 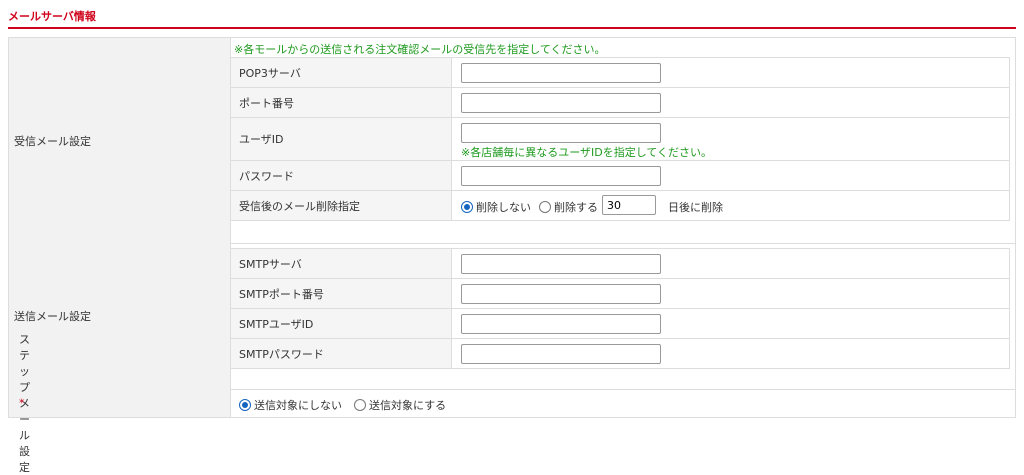 What do you see at coordinates (281, 354) in the screenshot?
I see `smtp-password-label: SMTPパスワード` at bounding box center [281, 354].